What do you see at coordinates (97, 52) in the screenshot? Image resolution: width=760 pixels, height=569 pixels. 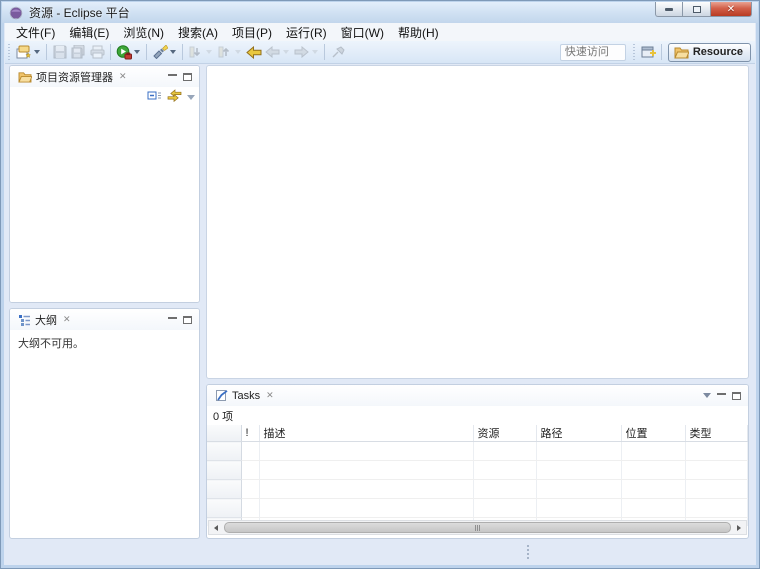 I see `print-button` at bounding box center [97, 52].